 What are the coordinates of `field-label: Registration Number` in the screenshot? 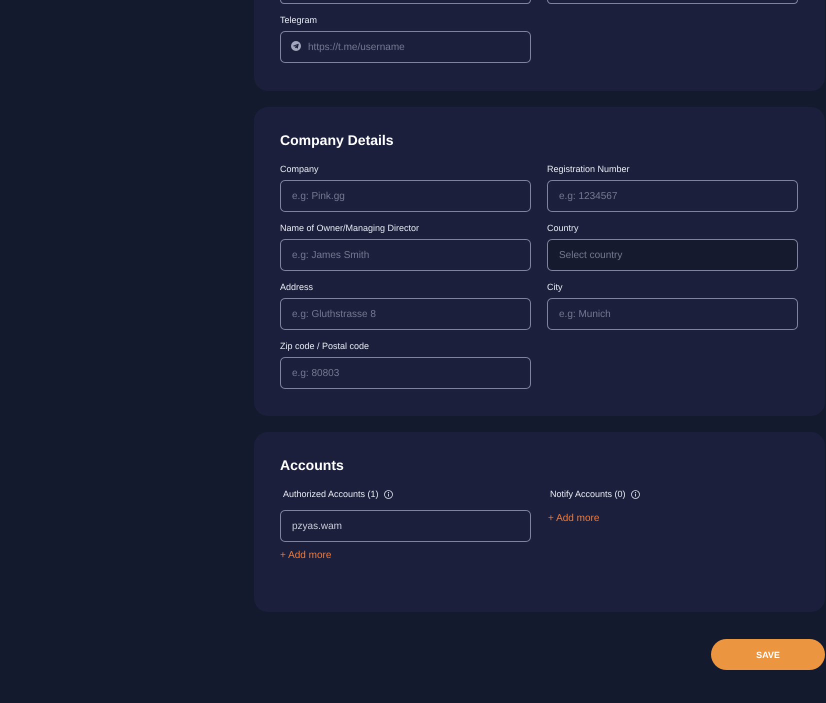 It's located at (588, 169).